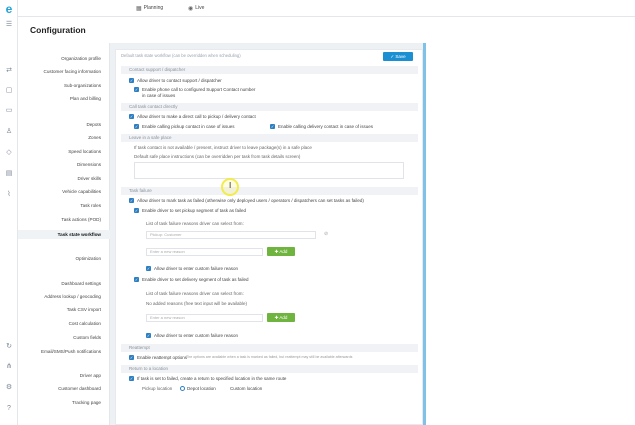 The width and height of the screenshot is (635, 425). I want to click on top-bar: ▦ Planning ◉ Live, so click(326, 8).